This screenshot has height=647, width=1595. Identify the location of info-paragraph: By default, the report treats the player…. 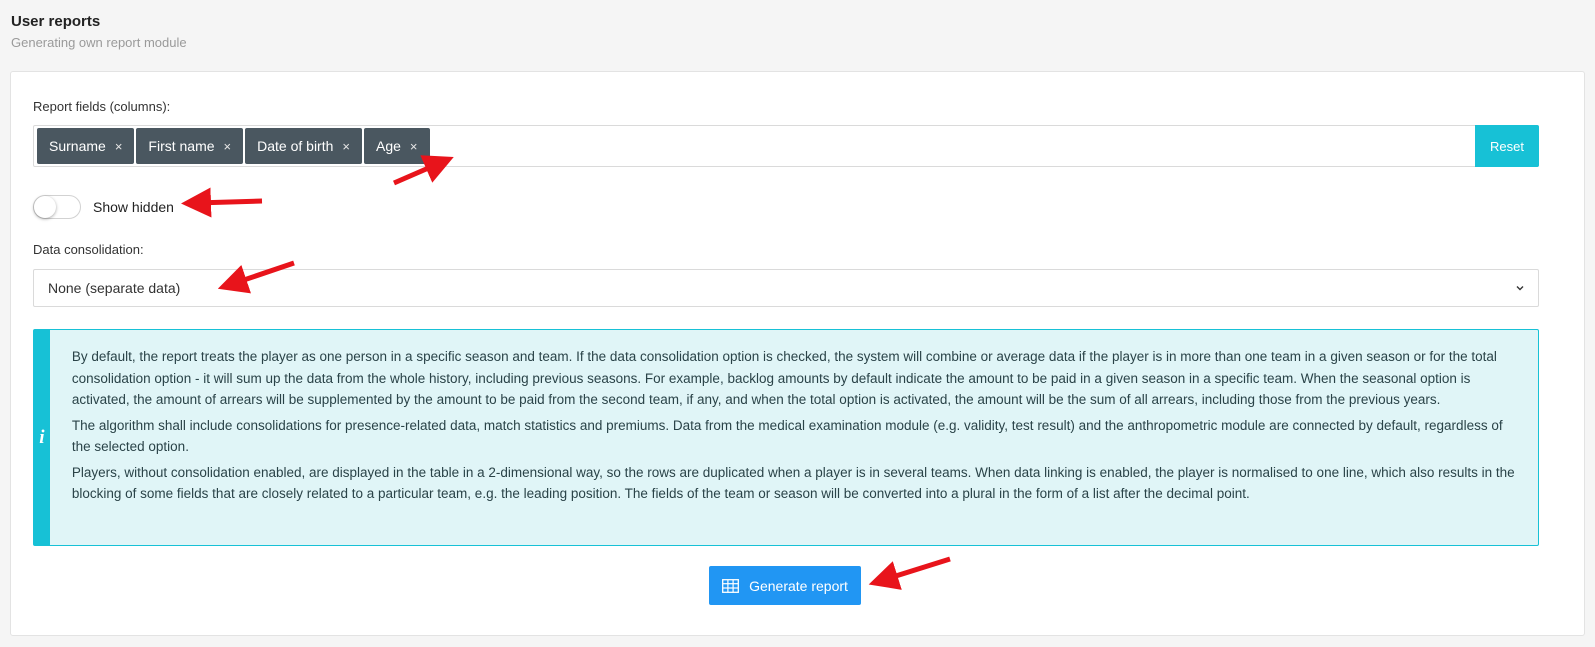
(784, 378).